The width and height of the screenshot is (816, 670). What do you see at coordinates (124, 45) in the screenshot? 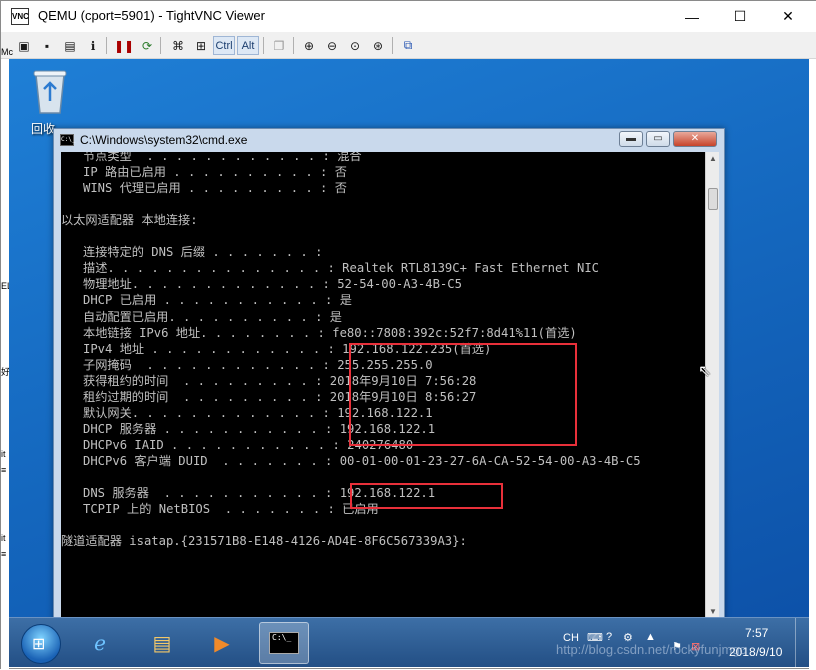
I see `pause-icon: ❚❚` at bounding box center [124, 45].